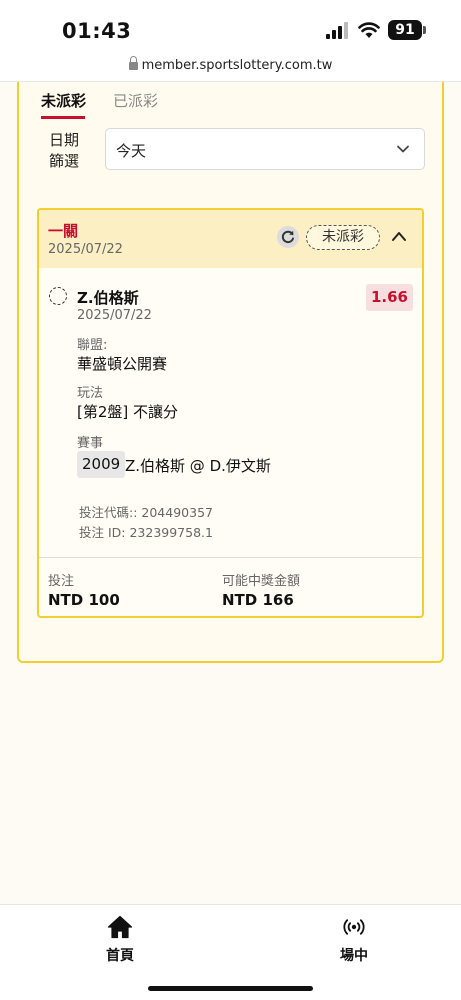  What do you see at coordinates (131, 151) in the screenshot?
I see `date-filter-value: 今天` at bounding box center [131, 151].